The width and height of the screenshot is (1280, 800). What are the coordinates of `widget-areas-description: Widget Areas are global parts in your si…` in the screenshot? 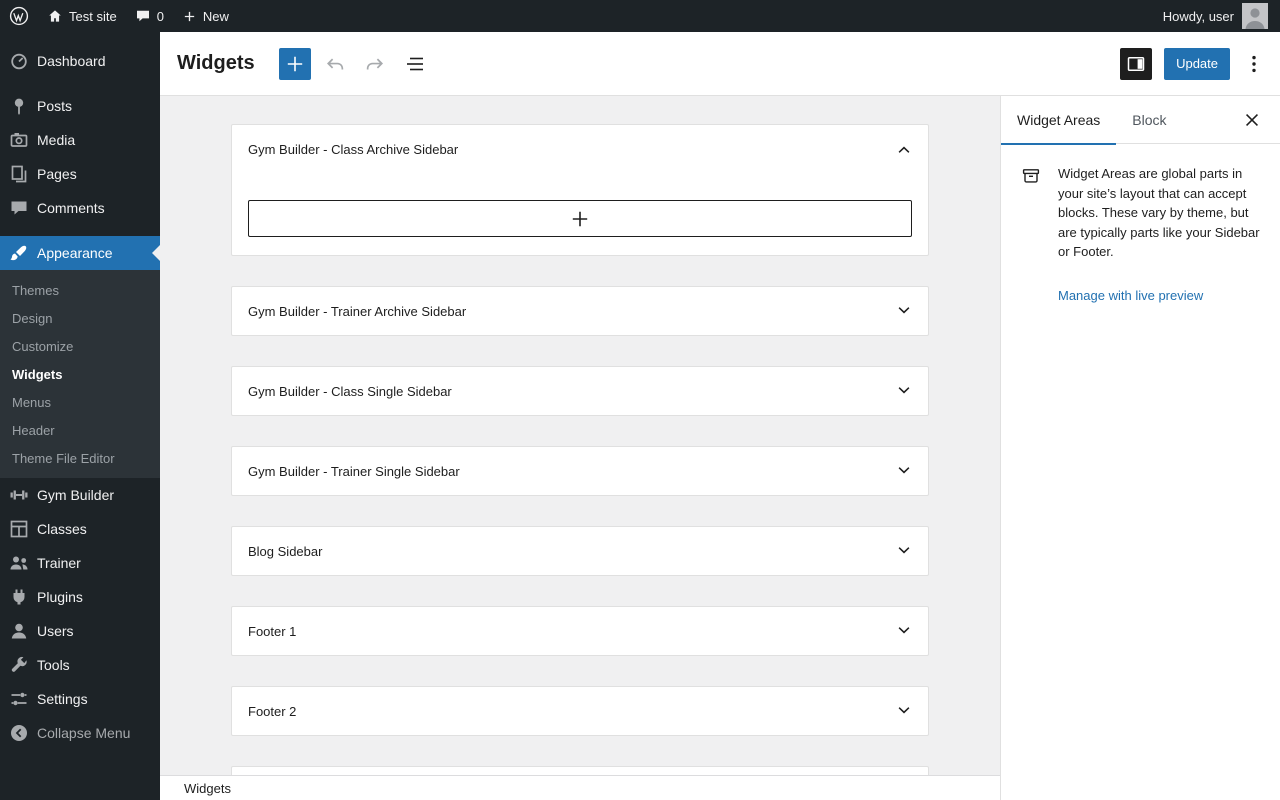 It's located at (1159, 212).